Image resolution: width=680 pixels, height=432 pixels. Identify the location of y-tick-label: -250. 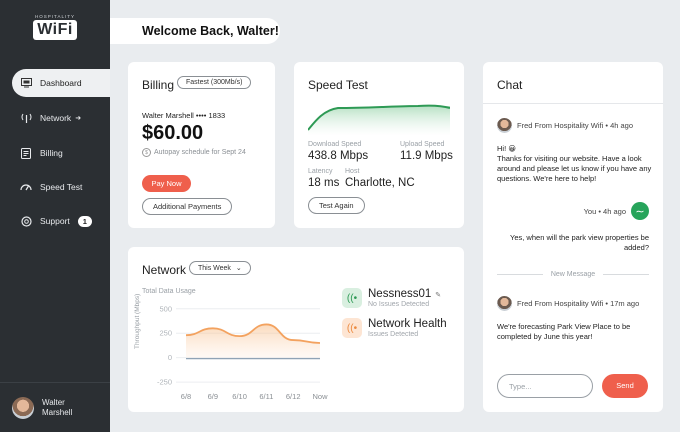
(164, 382).